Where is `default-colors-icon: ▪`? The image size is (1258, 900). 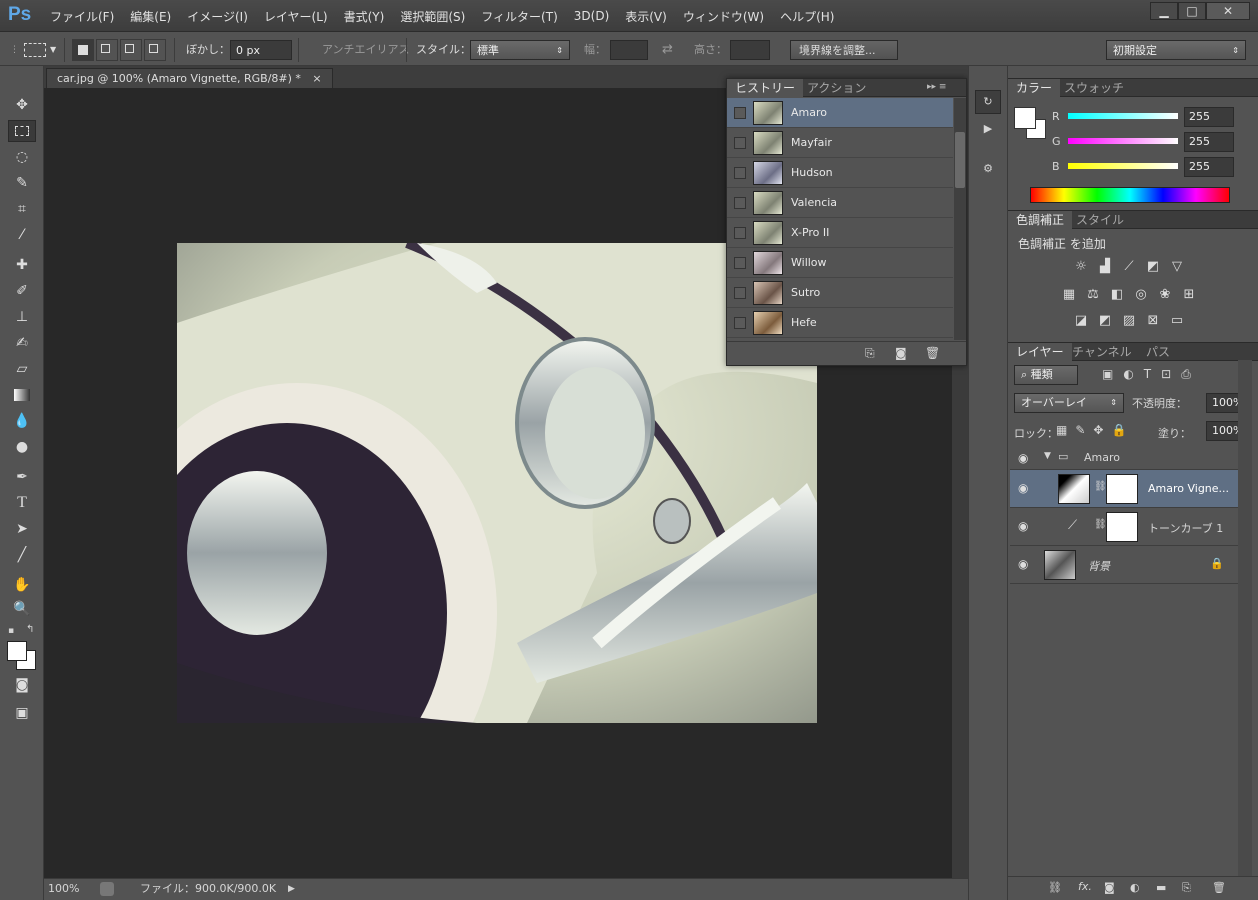
default-colors-icon: ▪ is located at coordinates (11, 631).